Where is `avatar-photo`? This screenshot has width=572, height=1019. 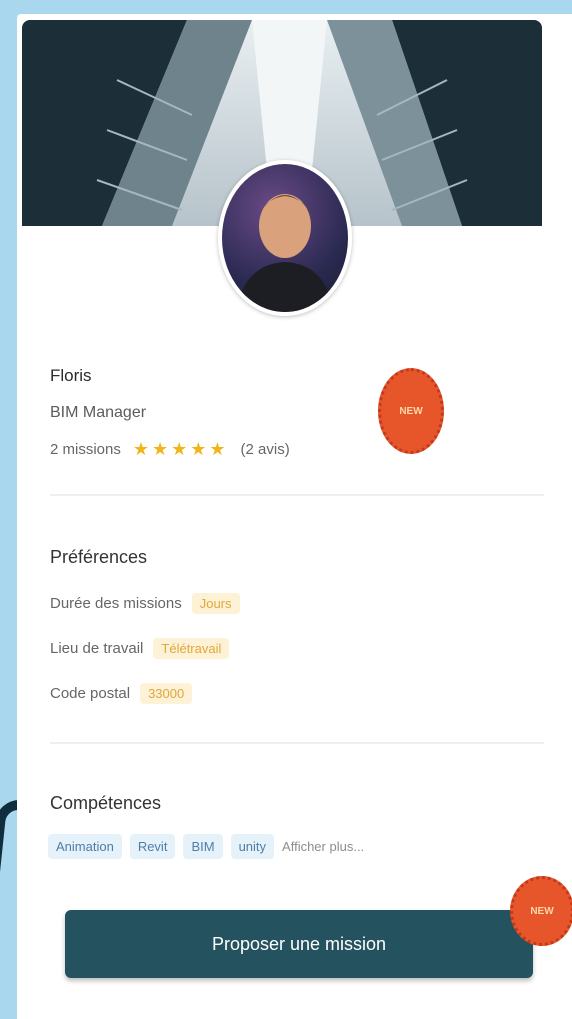
avatar-photo is located at coordinates (285, 253).